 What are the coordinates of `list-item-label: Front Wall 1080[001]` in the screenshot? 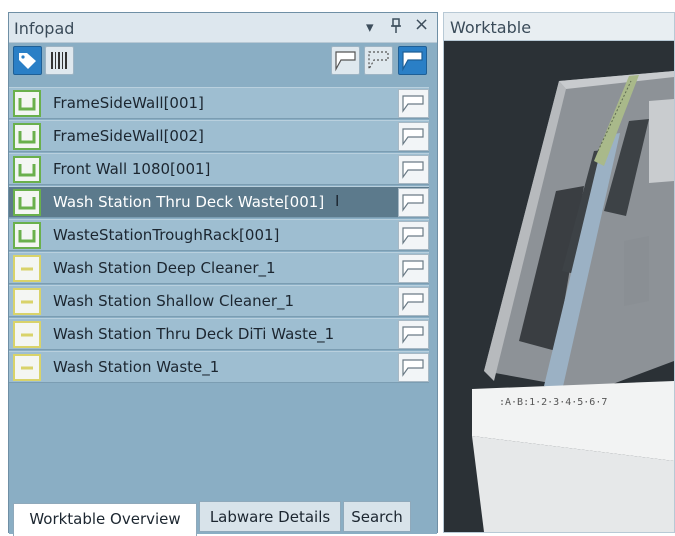 It's located at (132, 169).